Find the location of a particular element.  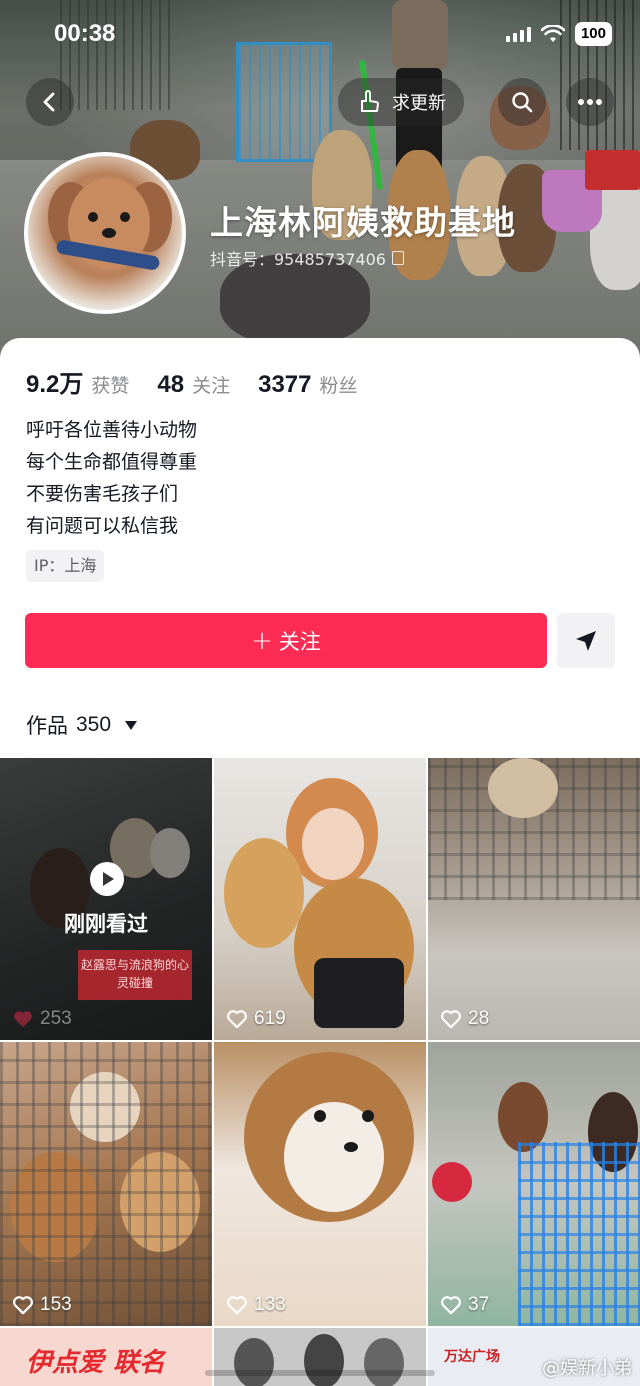

chevron-left-icon is located at coordinates (49, 102).